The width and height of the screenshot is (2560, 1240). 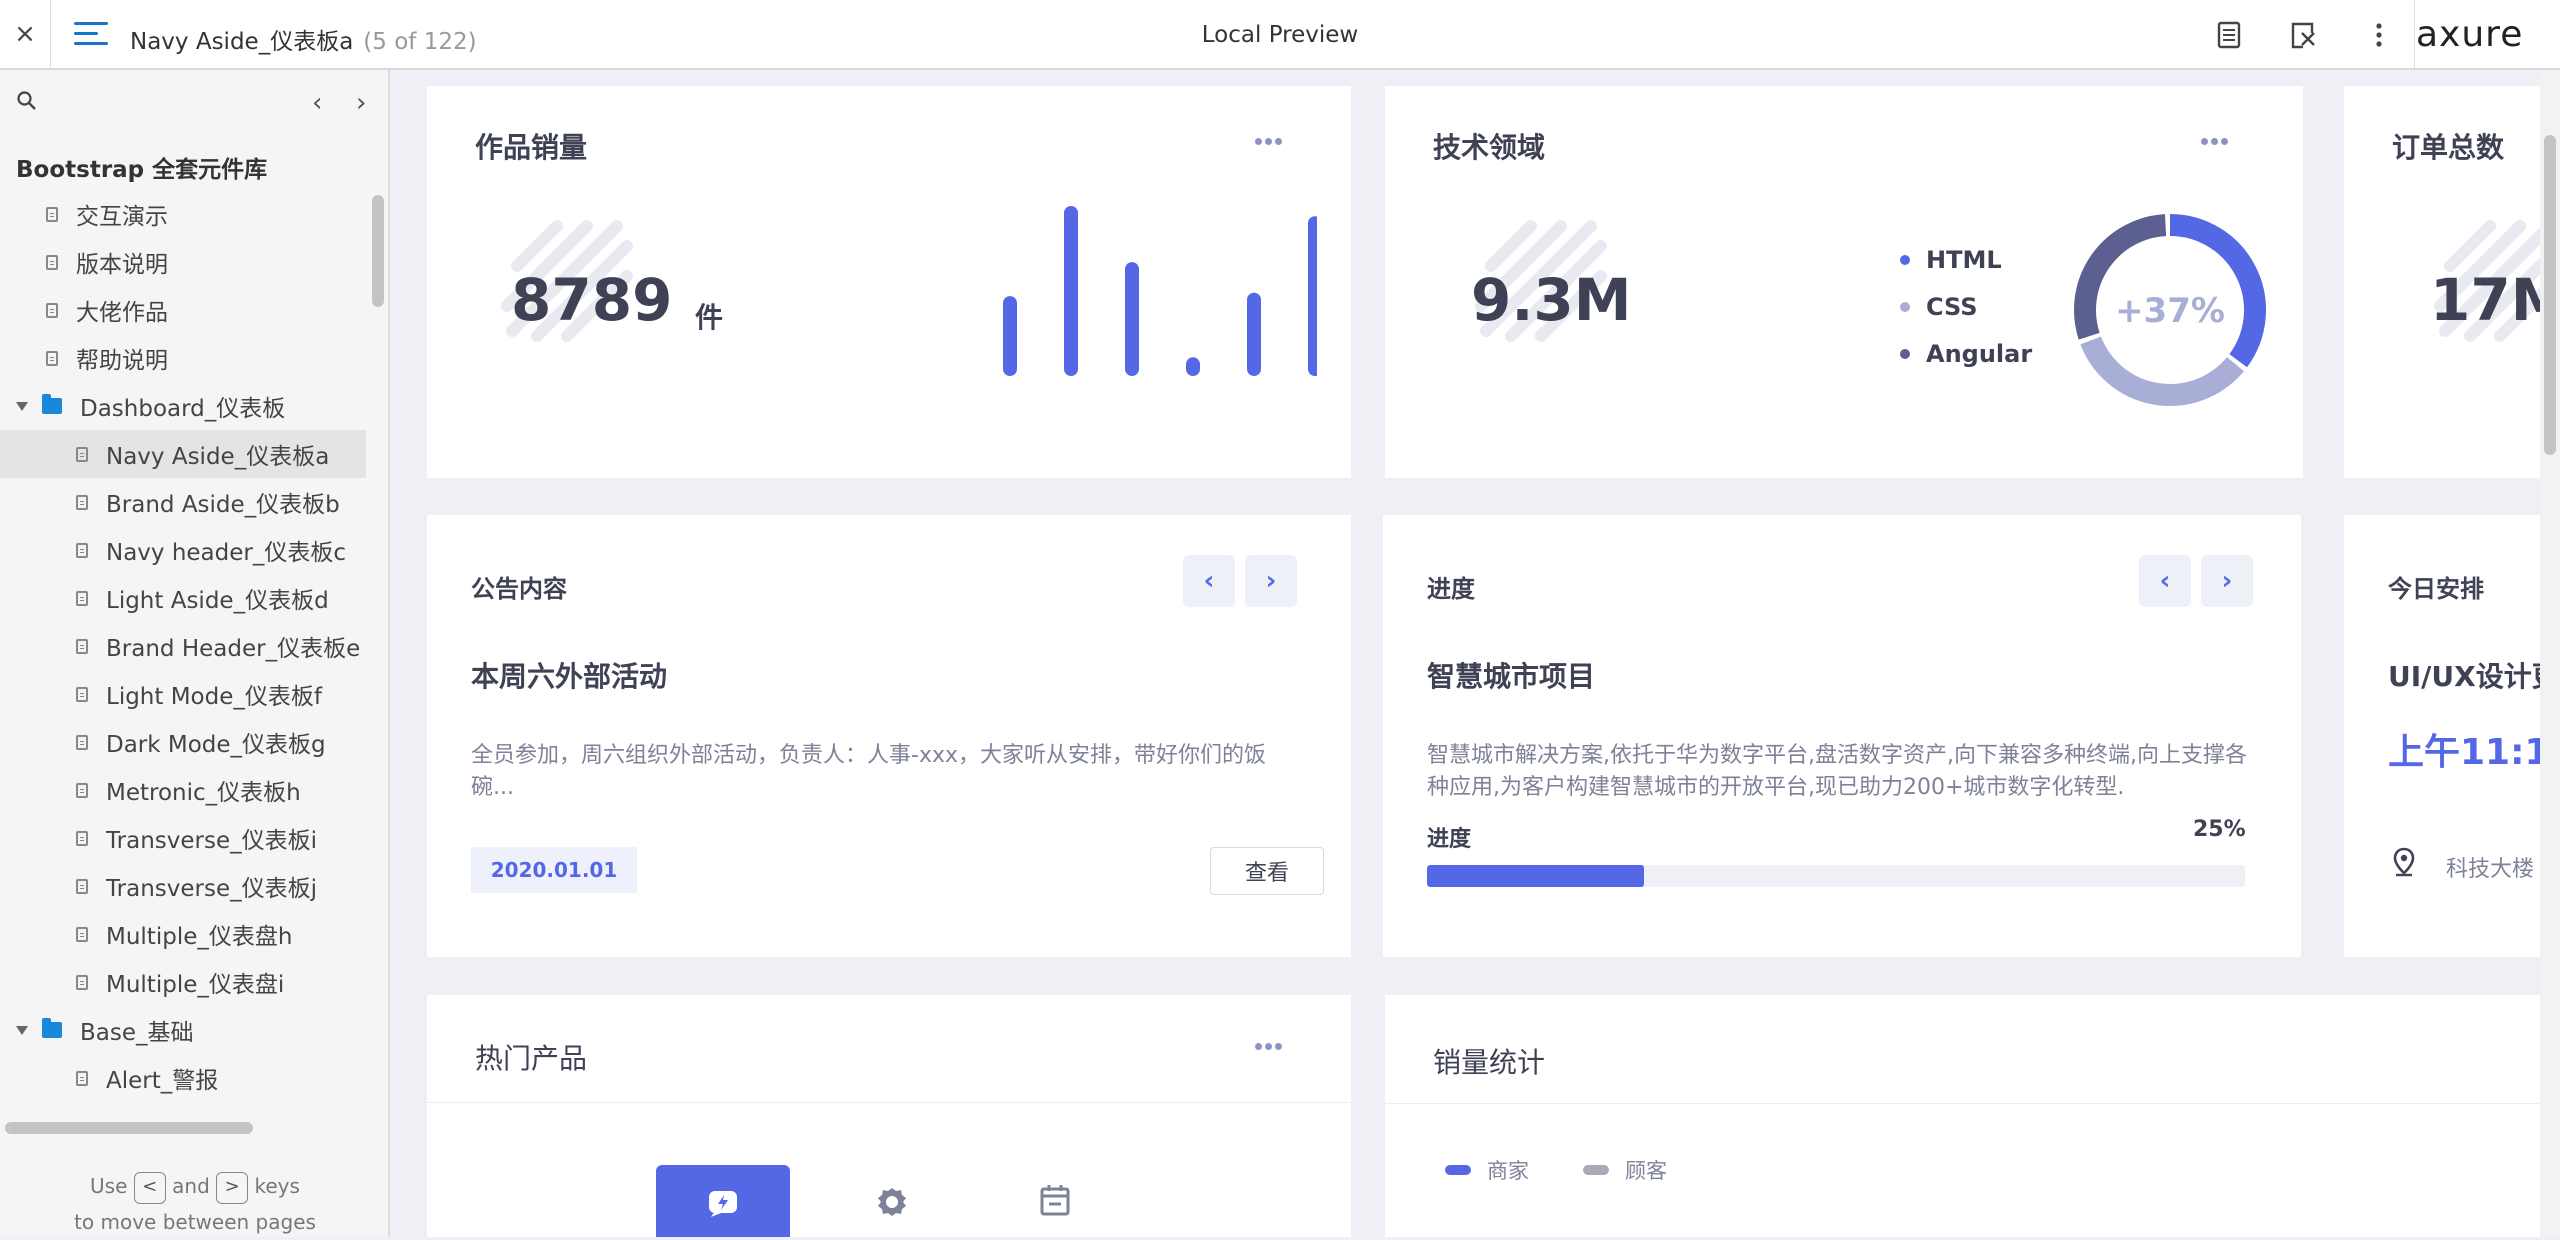 I want to click on sitemap-page: Brand Aside_仪表板b, so click(x=183, y=502).